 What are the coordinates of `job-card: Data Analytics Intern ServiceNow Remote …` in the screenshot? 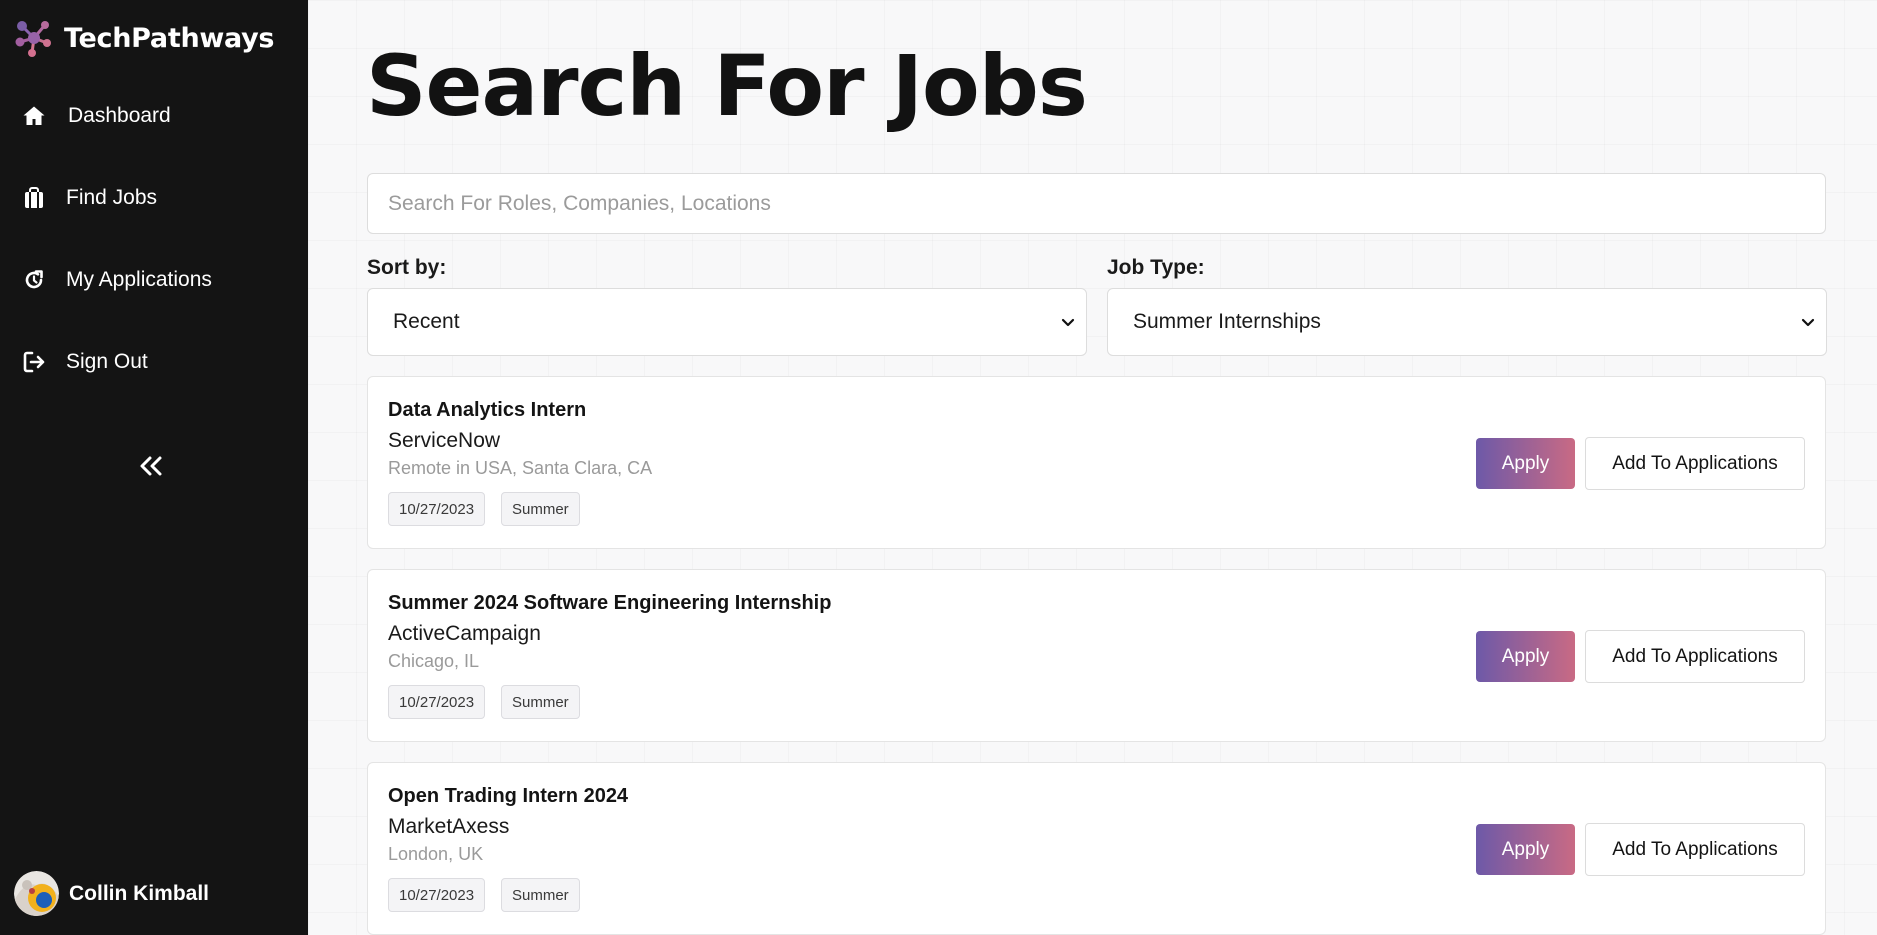 It's located at (1096, 462).